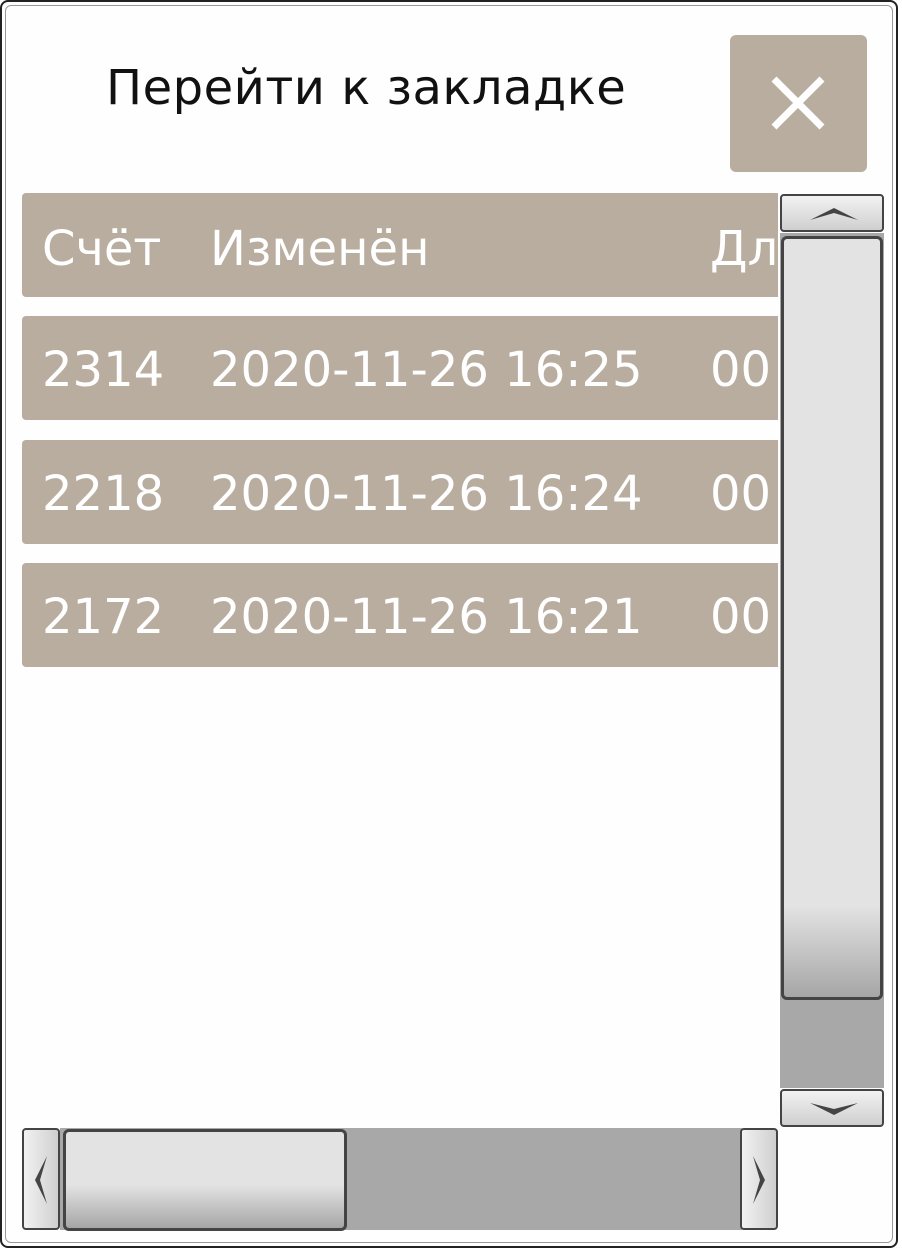  I want to click on close-icon, so click(798, 103).